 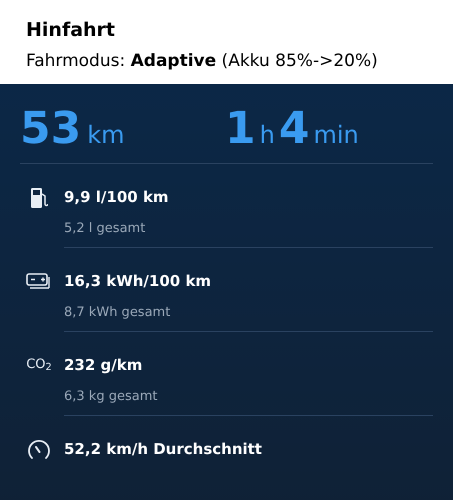 I want to click on consumption-value: 16,3 kWh/100 km, so click(x=138, y=281).